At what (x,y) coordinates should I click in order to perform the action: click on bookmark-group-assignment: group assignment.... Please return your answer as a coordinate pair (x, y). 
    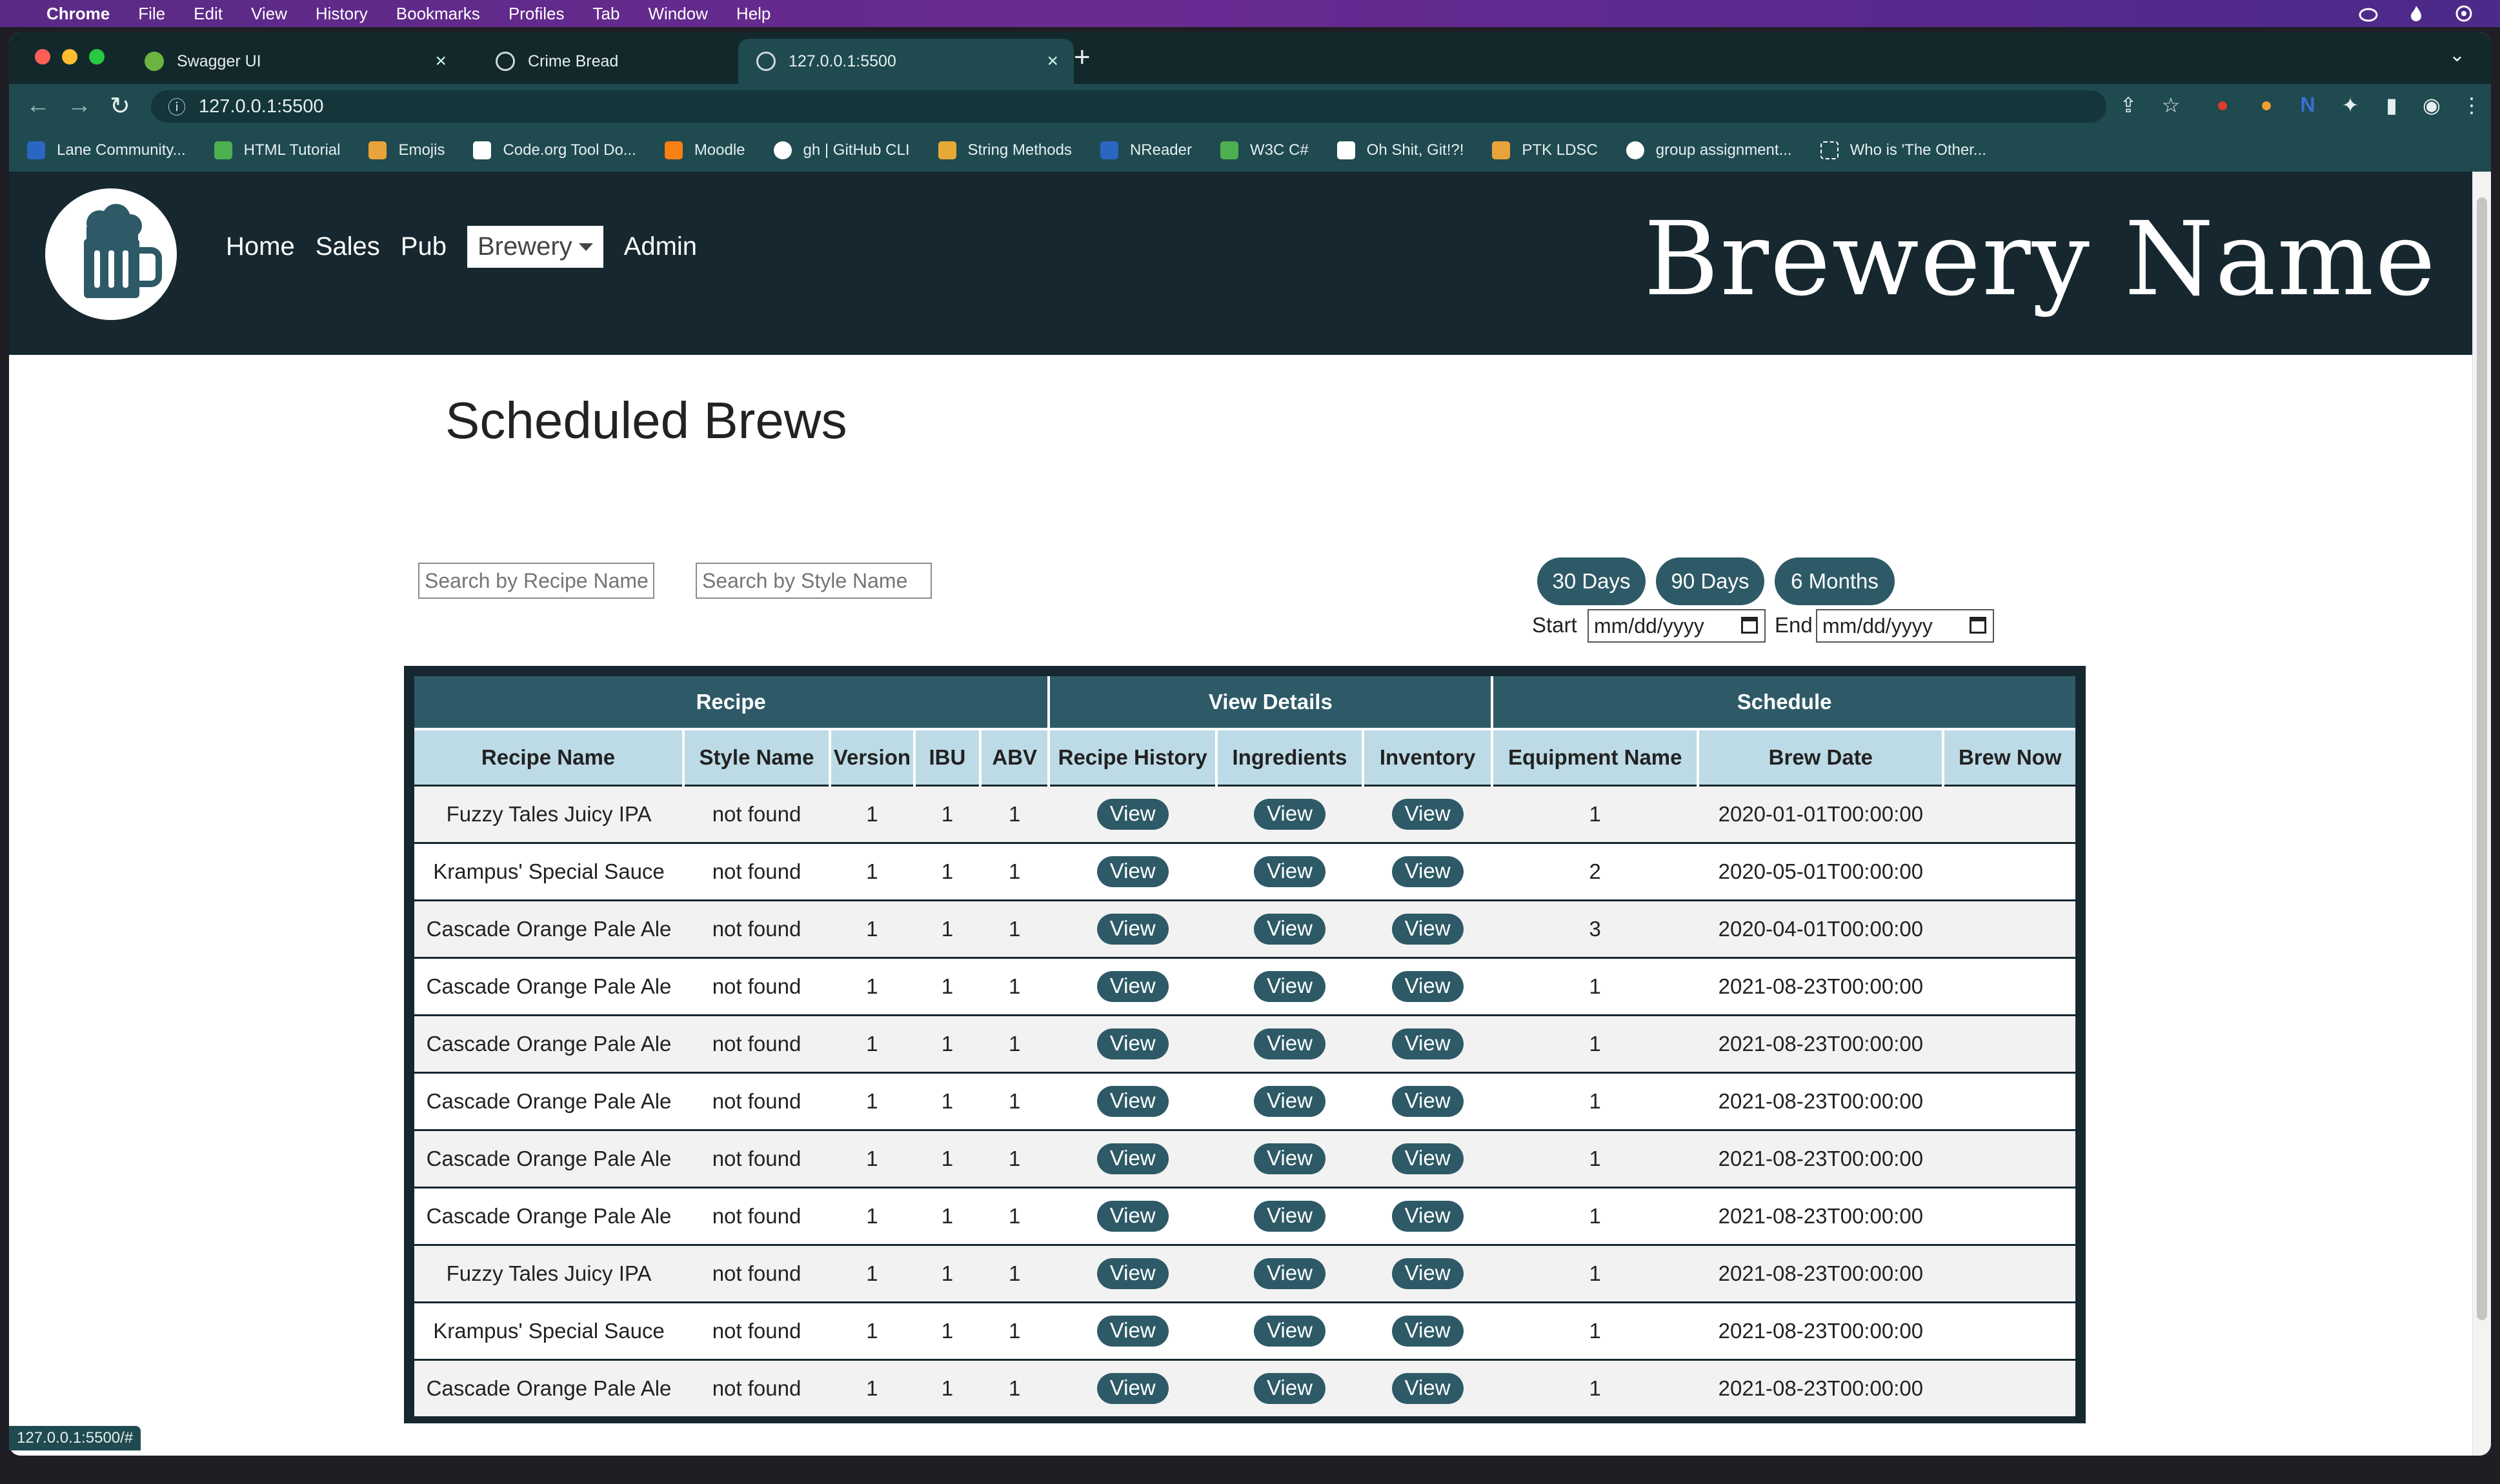
    Looking at the image, I should click on (1709, 150).